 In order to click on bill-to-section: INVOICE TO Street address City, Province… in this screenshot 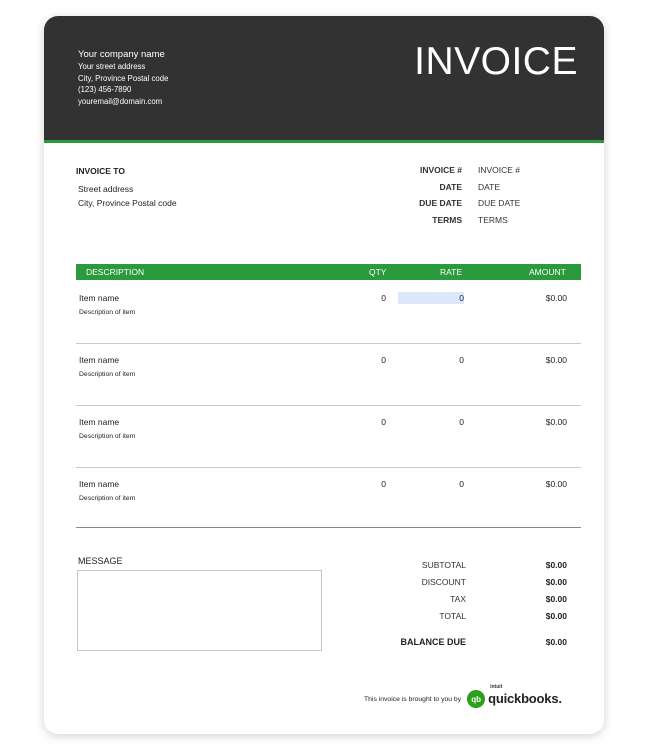, I will do `click(126, 188)`.